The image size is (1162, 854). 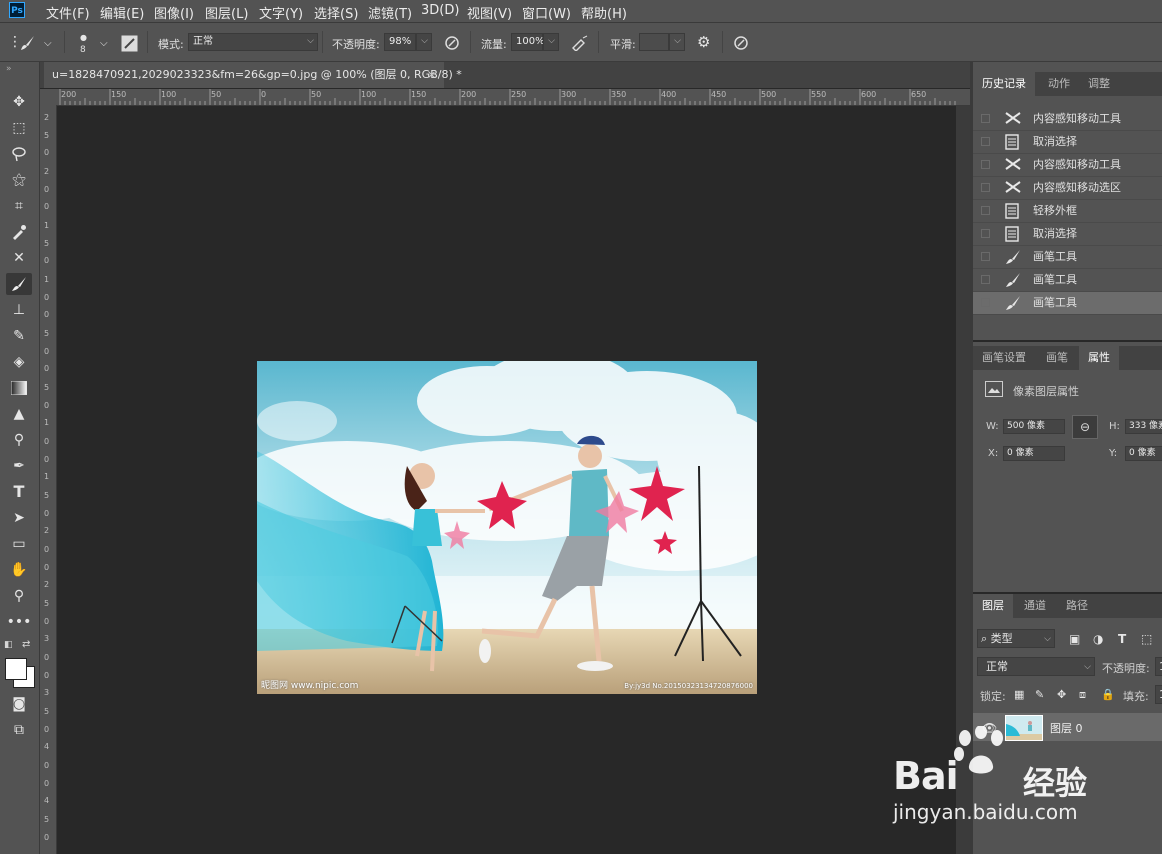 I want to click on y-input: 0 像素, so click(x=1143, y=453).